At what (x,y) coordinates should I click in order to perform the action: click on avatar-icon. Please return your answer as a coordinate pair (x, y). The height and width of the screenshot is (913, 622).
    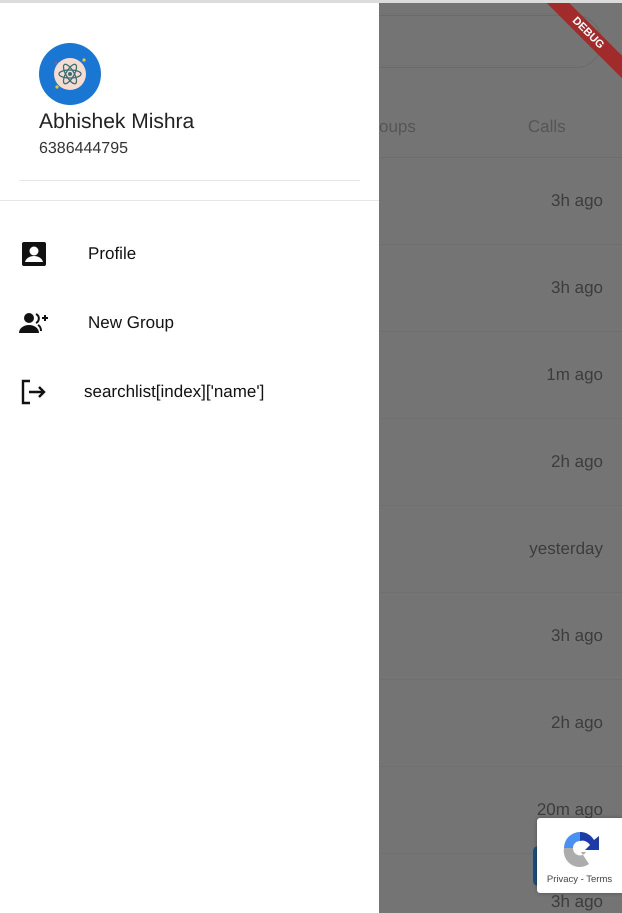
    Looking at the image, I should click on (70, 74).